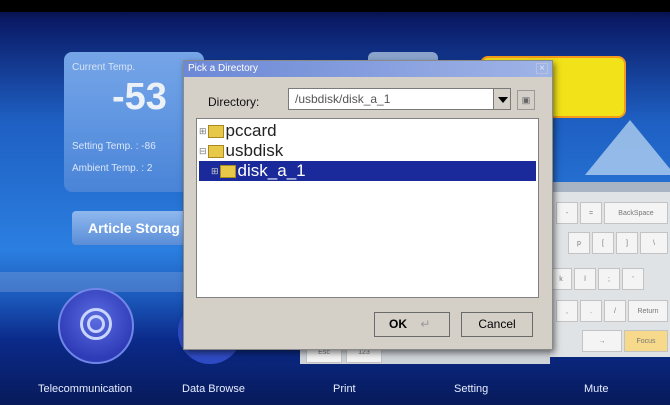 This screenshot has width=670, height=405. What do you see at coordinates (251, 130) in the screenshot?
I see `tree-item-label: pccard` at bounding box center [251, 130].